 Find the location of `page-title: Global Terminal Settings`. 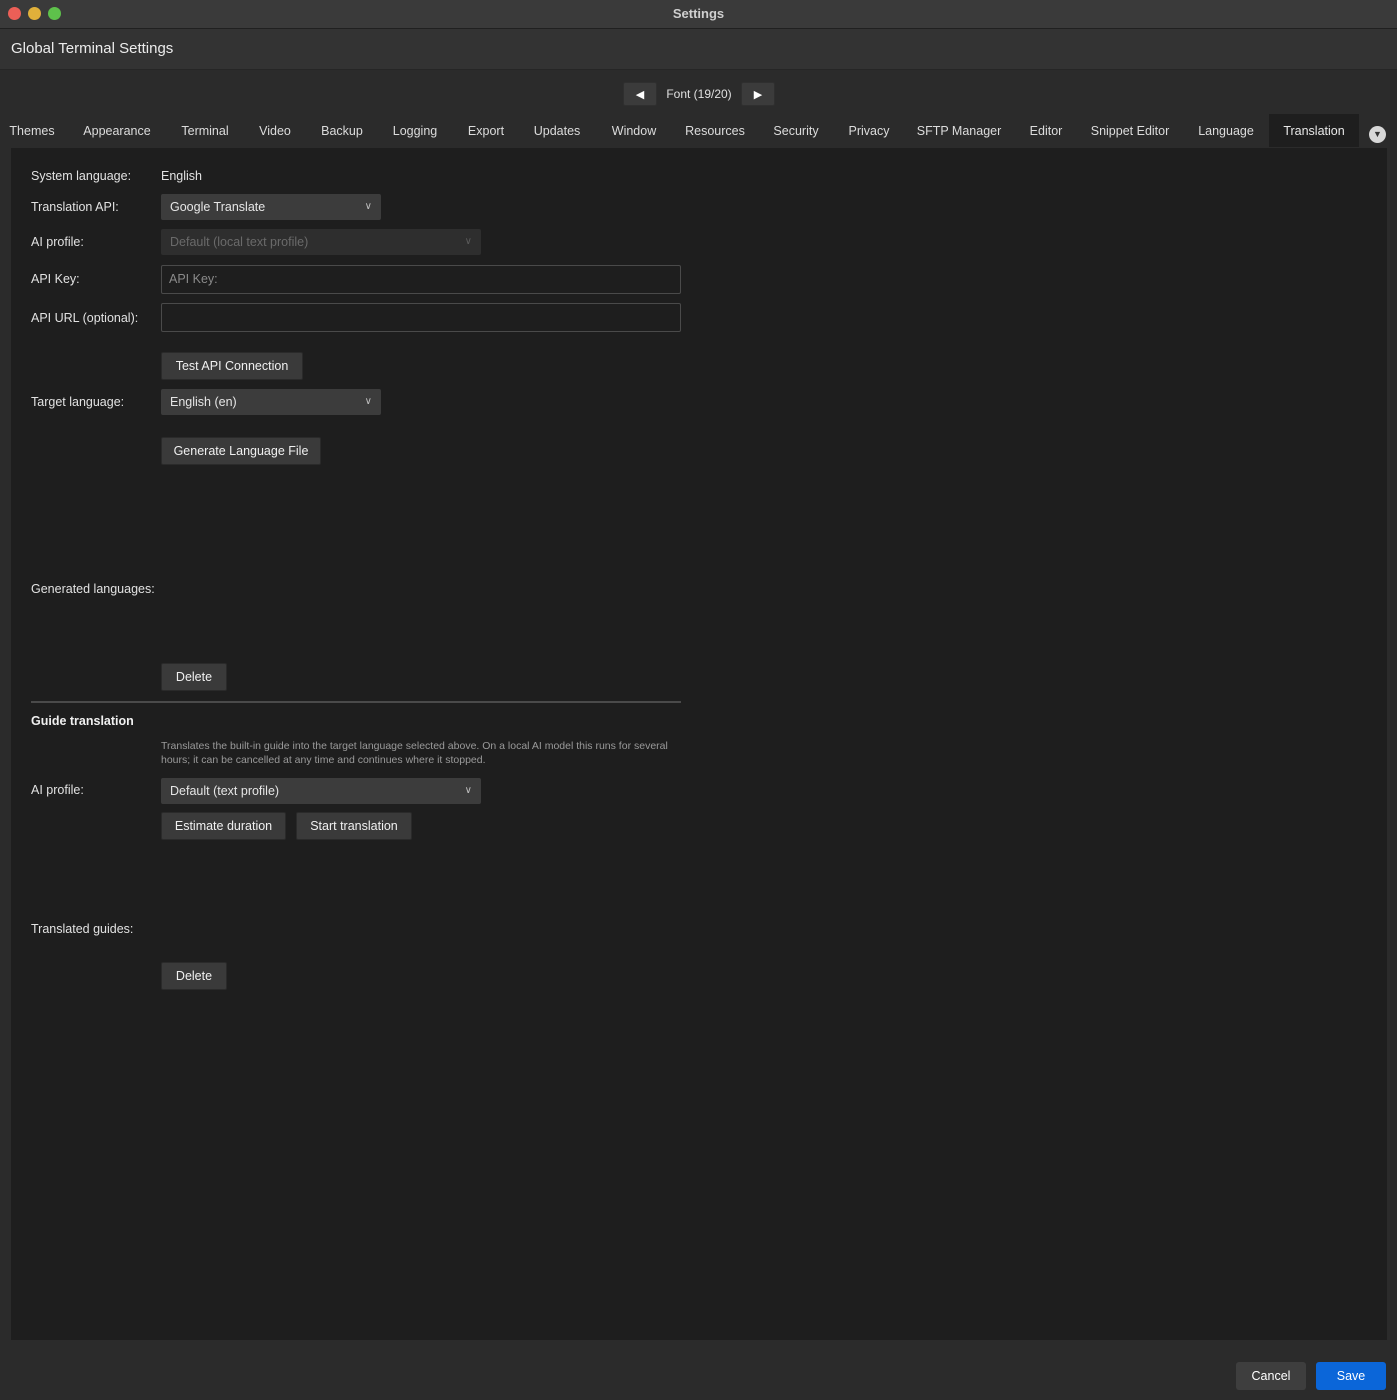

page-title: Global Terminal Settings is located at coordinates (92, 48).